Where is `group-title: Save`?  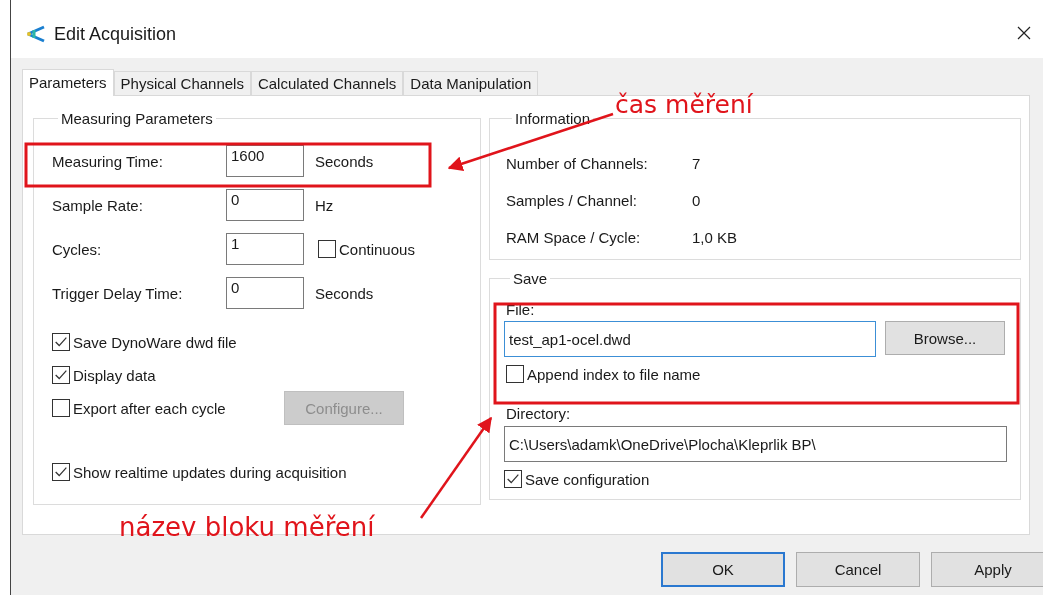
group-title: Save is located at coordinates (530, 278).